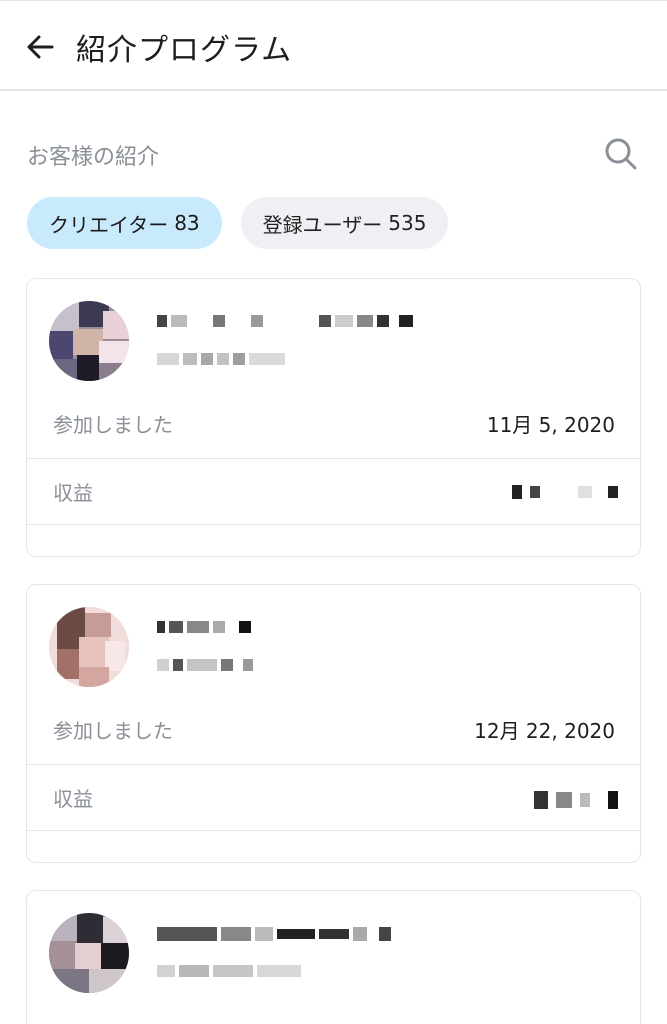 The height and width of the screenshot is (1024, 667). Describe the element at coordinates (238, 223) in the screenshot. I see `filter-tabs: クリエイター 83 登録ユーザー 535` at that location.